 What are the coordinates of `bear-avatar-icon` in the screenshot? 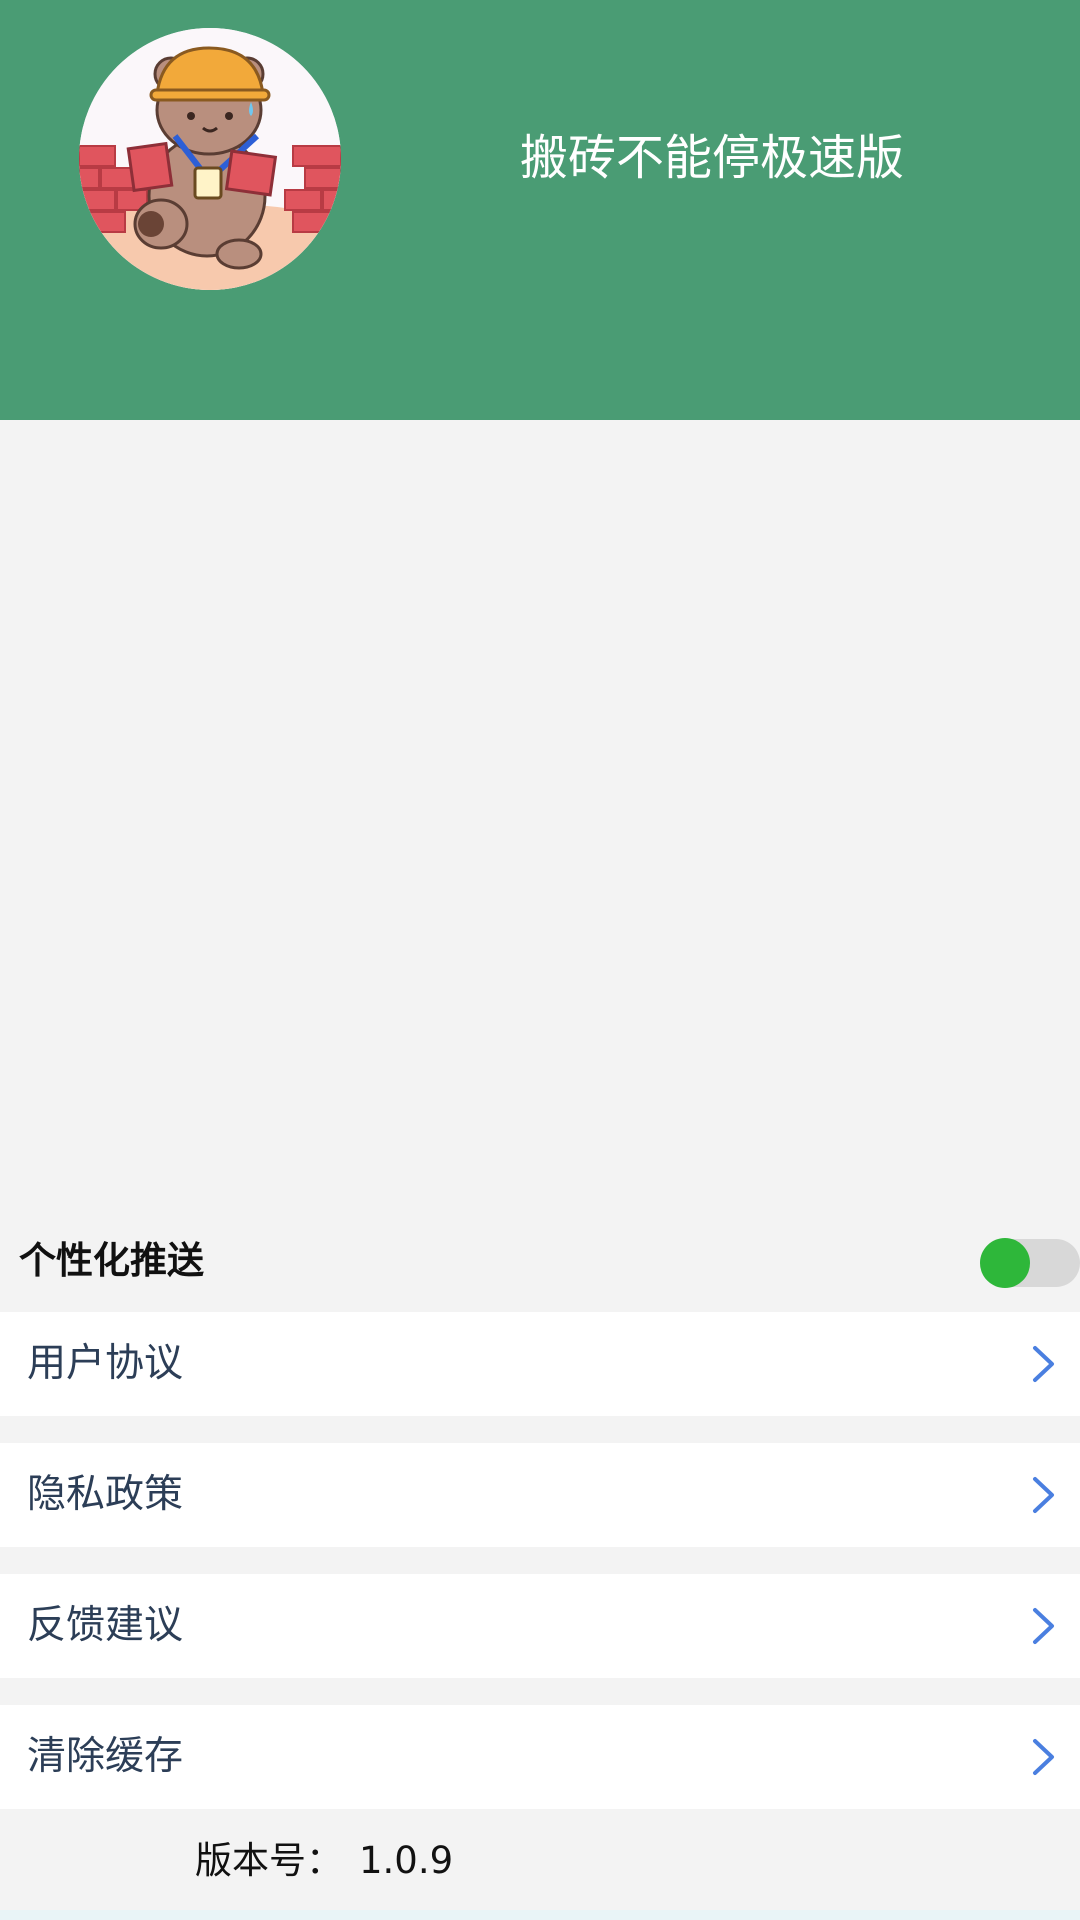 It's located at (210, 159).